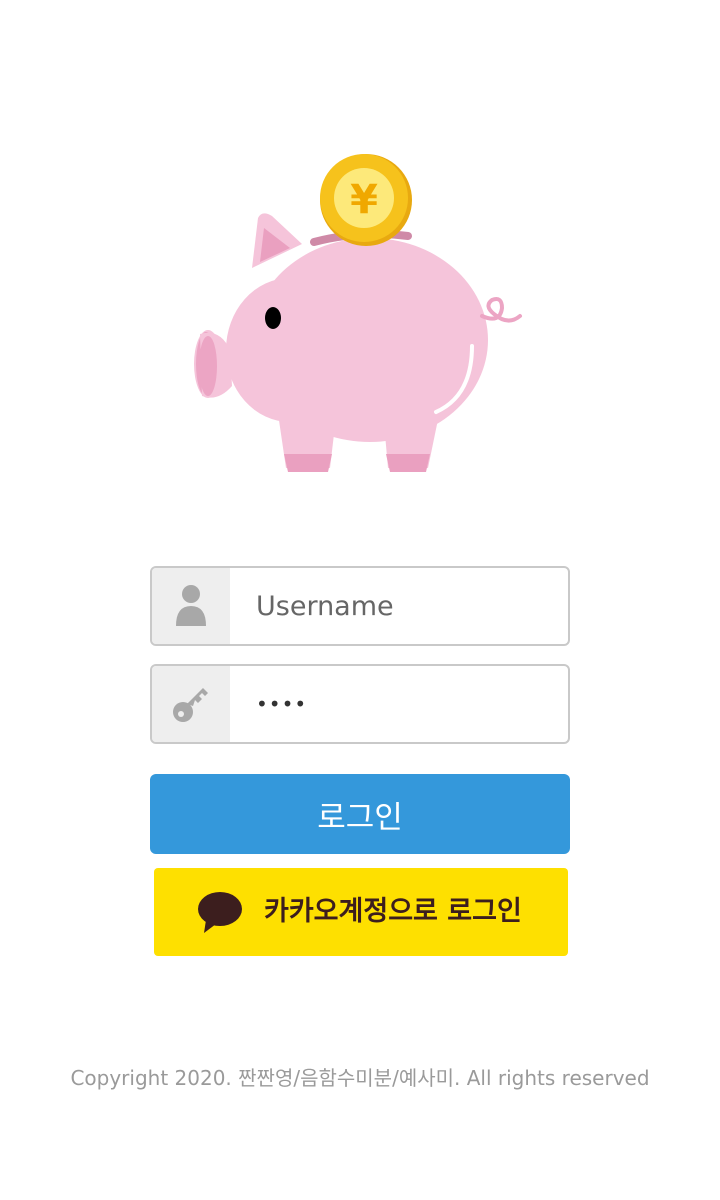 The image size is (720, 1200). I want to click on kakao-login-button: 카카오계정으로 로그인, so click(361, 912).